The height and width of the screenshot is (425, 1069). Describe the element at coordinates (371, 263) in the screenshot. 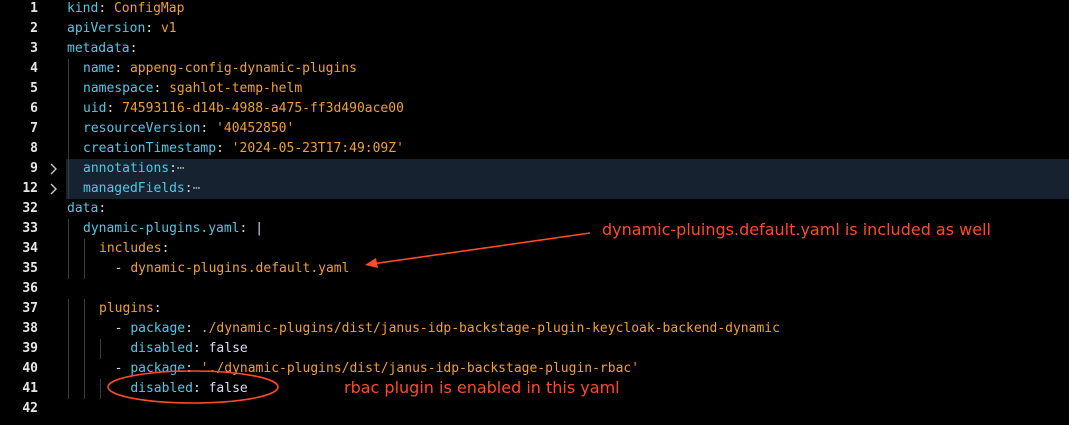

I see `arrowhead-icon` at that location.